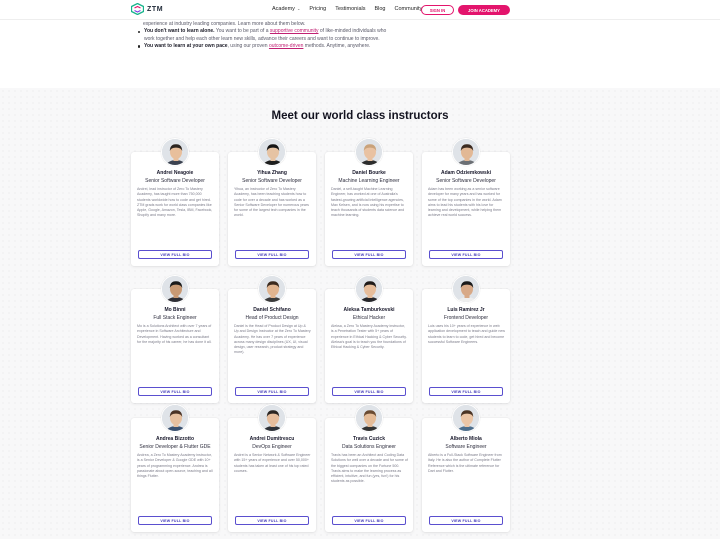 Image resolution: width=720 pixels, height=539 pixels. What do you see at coordinates (179, 31) in the screenshot?
I see `bullet-bold: You don't want to learn alone.` at bounding box center [179, 31].